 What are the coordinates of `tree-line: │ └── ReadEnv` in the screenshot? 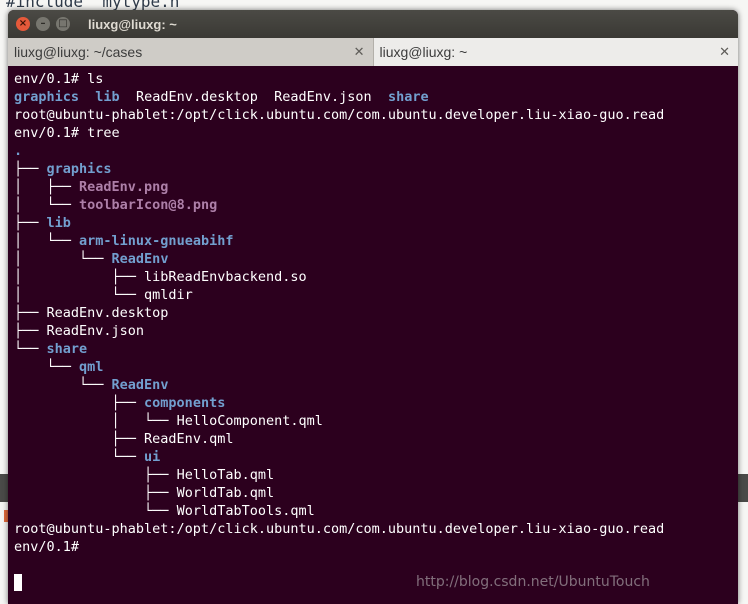 It's located at (376, 259).